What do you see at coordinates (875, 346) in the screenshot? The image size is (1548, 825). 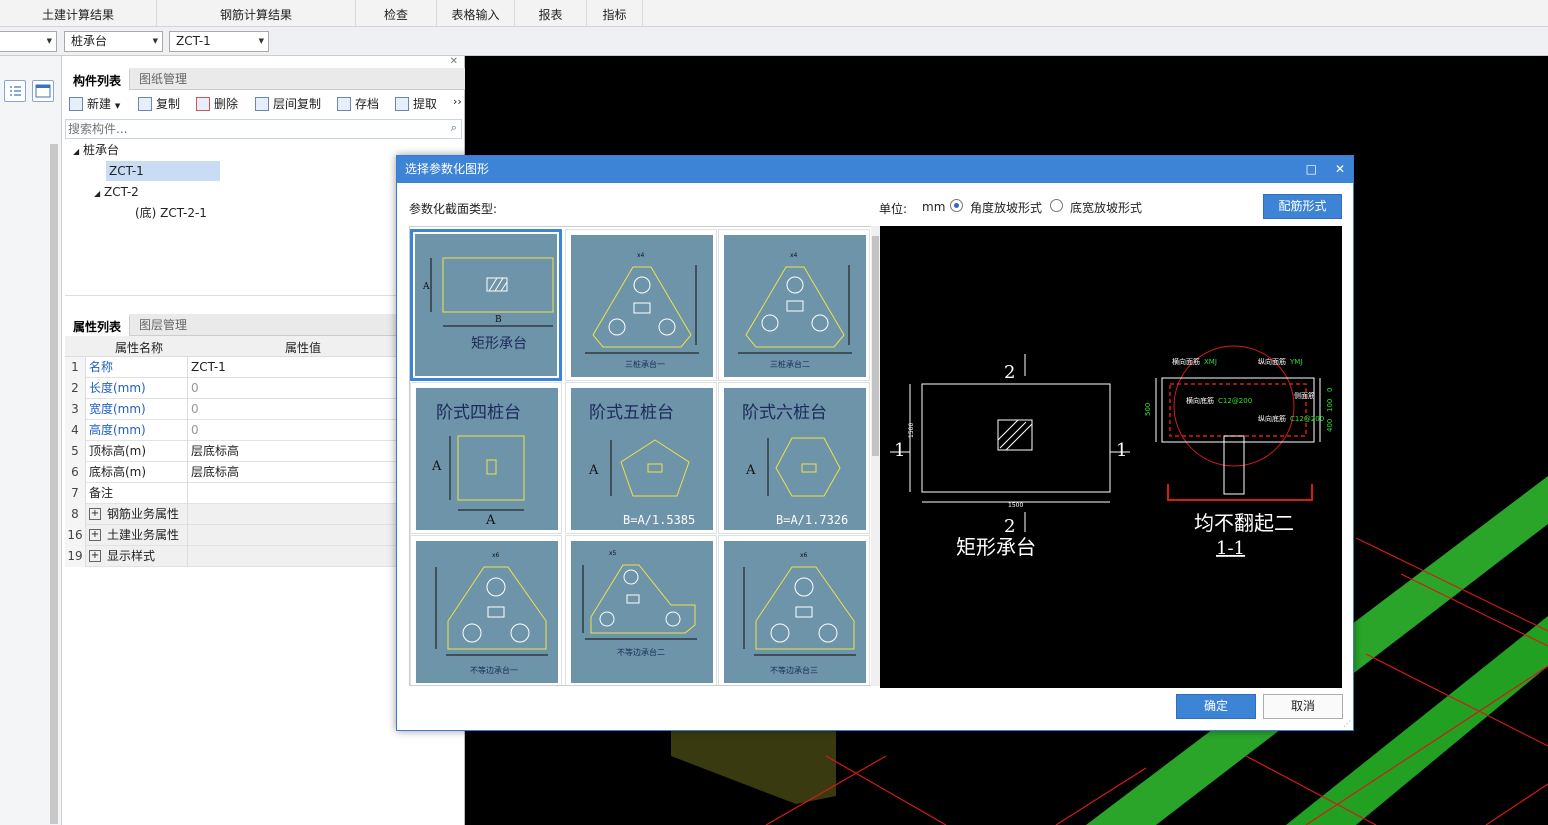 I see `scrollbar-thumb` at bounding box center [875, 346].